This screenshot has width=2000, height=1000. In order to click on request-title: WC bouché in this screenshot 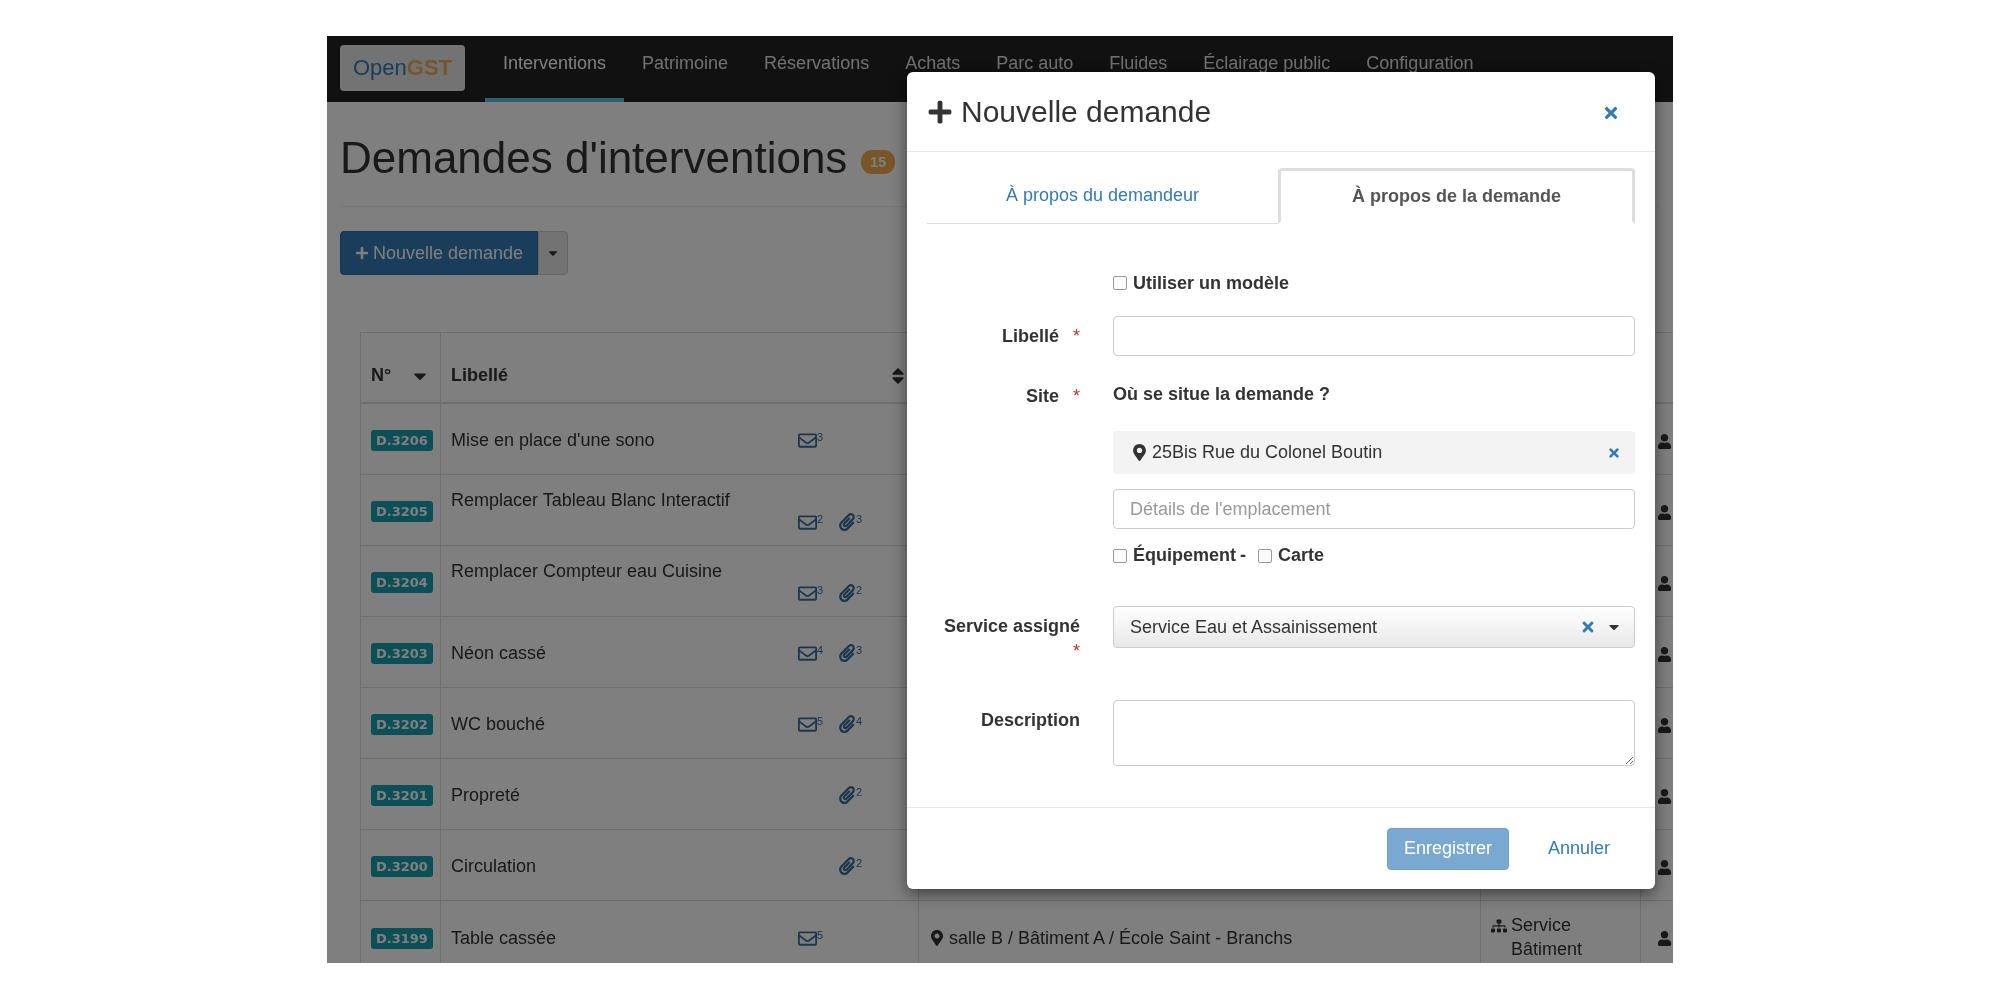, I will do `click(501, 724)`.